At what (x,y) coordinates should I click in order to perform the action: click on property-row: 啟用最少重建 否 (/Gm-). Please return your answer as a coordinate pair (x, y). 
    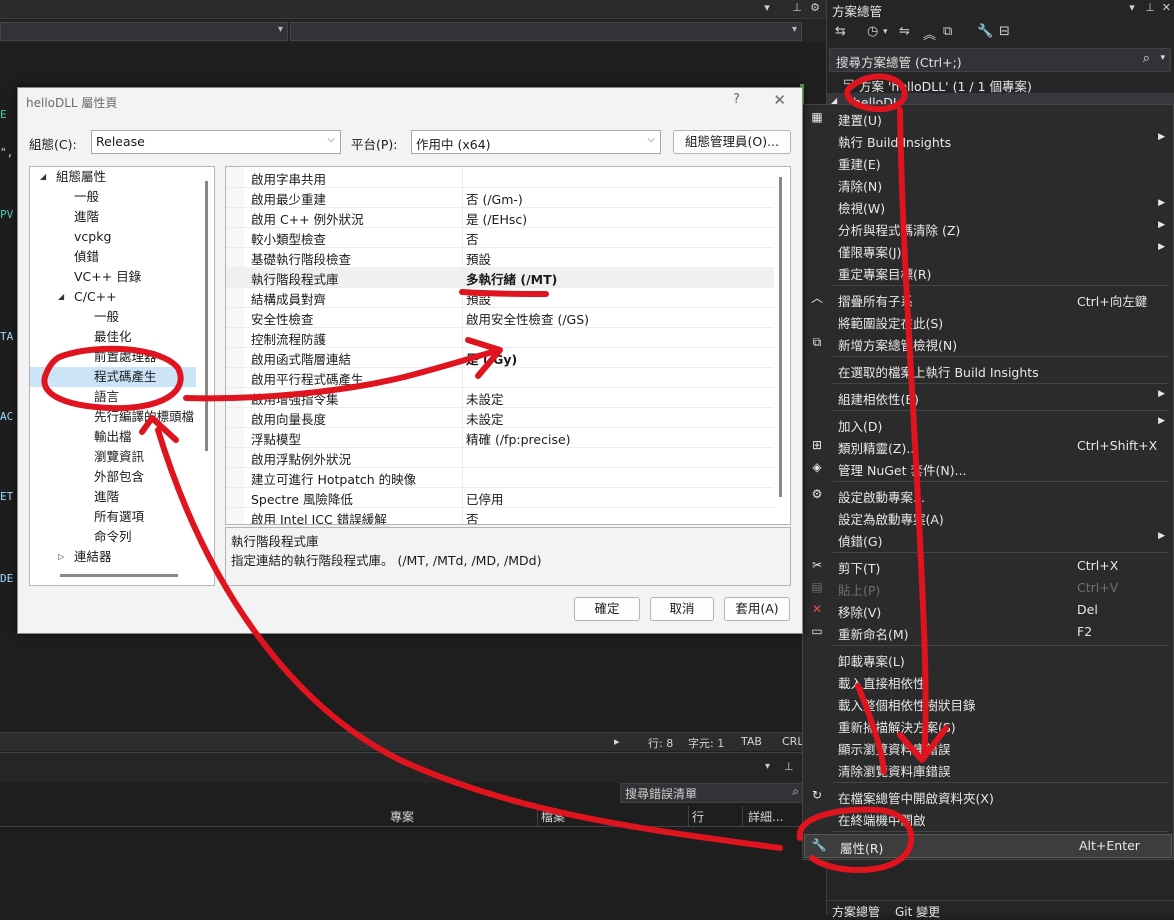
    Looking at the image, I should click on (500, 197).